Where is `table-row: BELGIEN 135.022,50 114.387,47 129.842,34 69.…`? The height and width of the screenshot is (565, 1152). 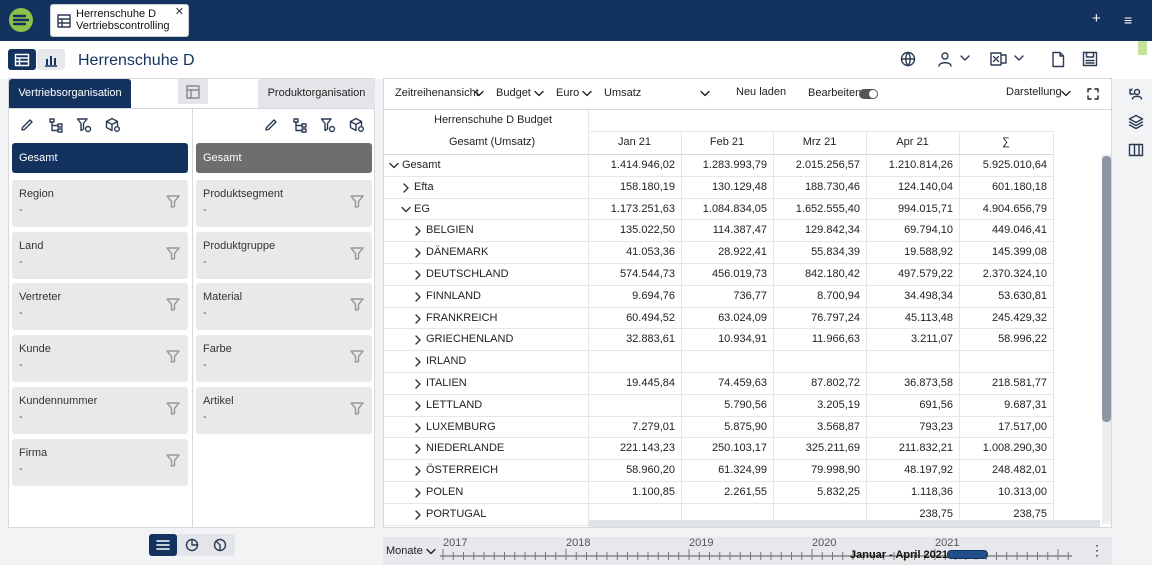 table-row: BELGIEN 135.022,50 114.387,47 129.842,34 69.… is located at coordinates (718, 231).